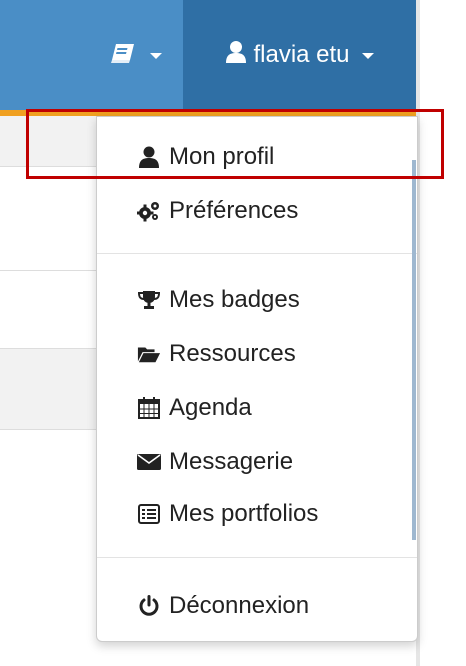  Describe the element at coordinates (244, 513) in the screenshot. I see `menu-item-label: Mes portfolios` at that location.